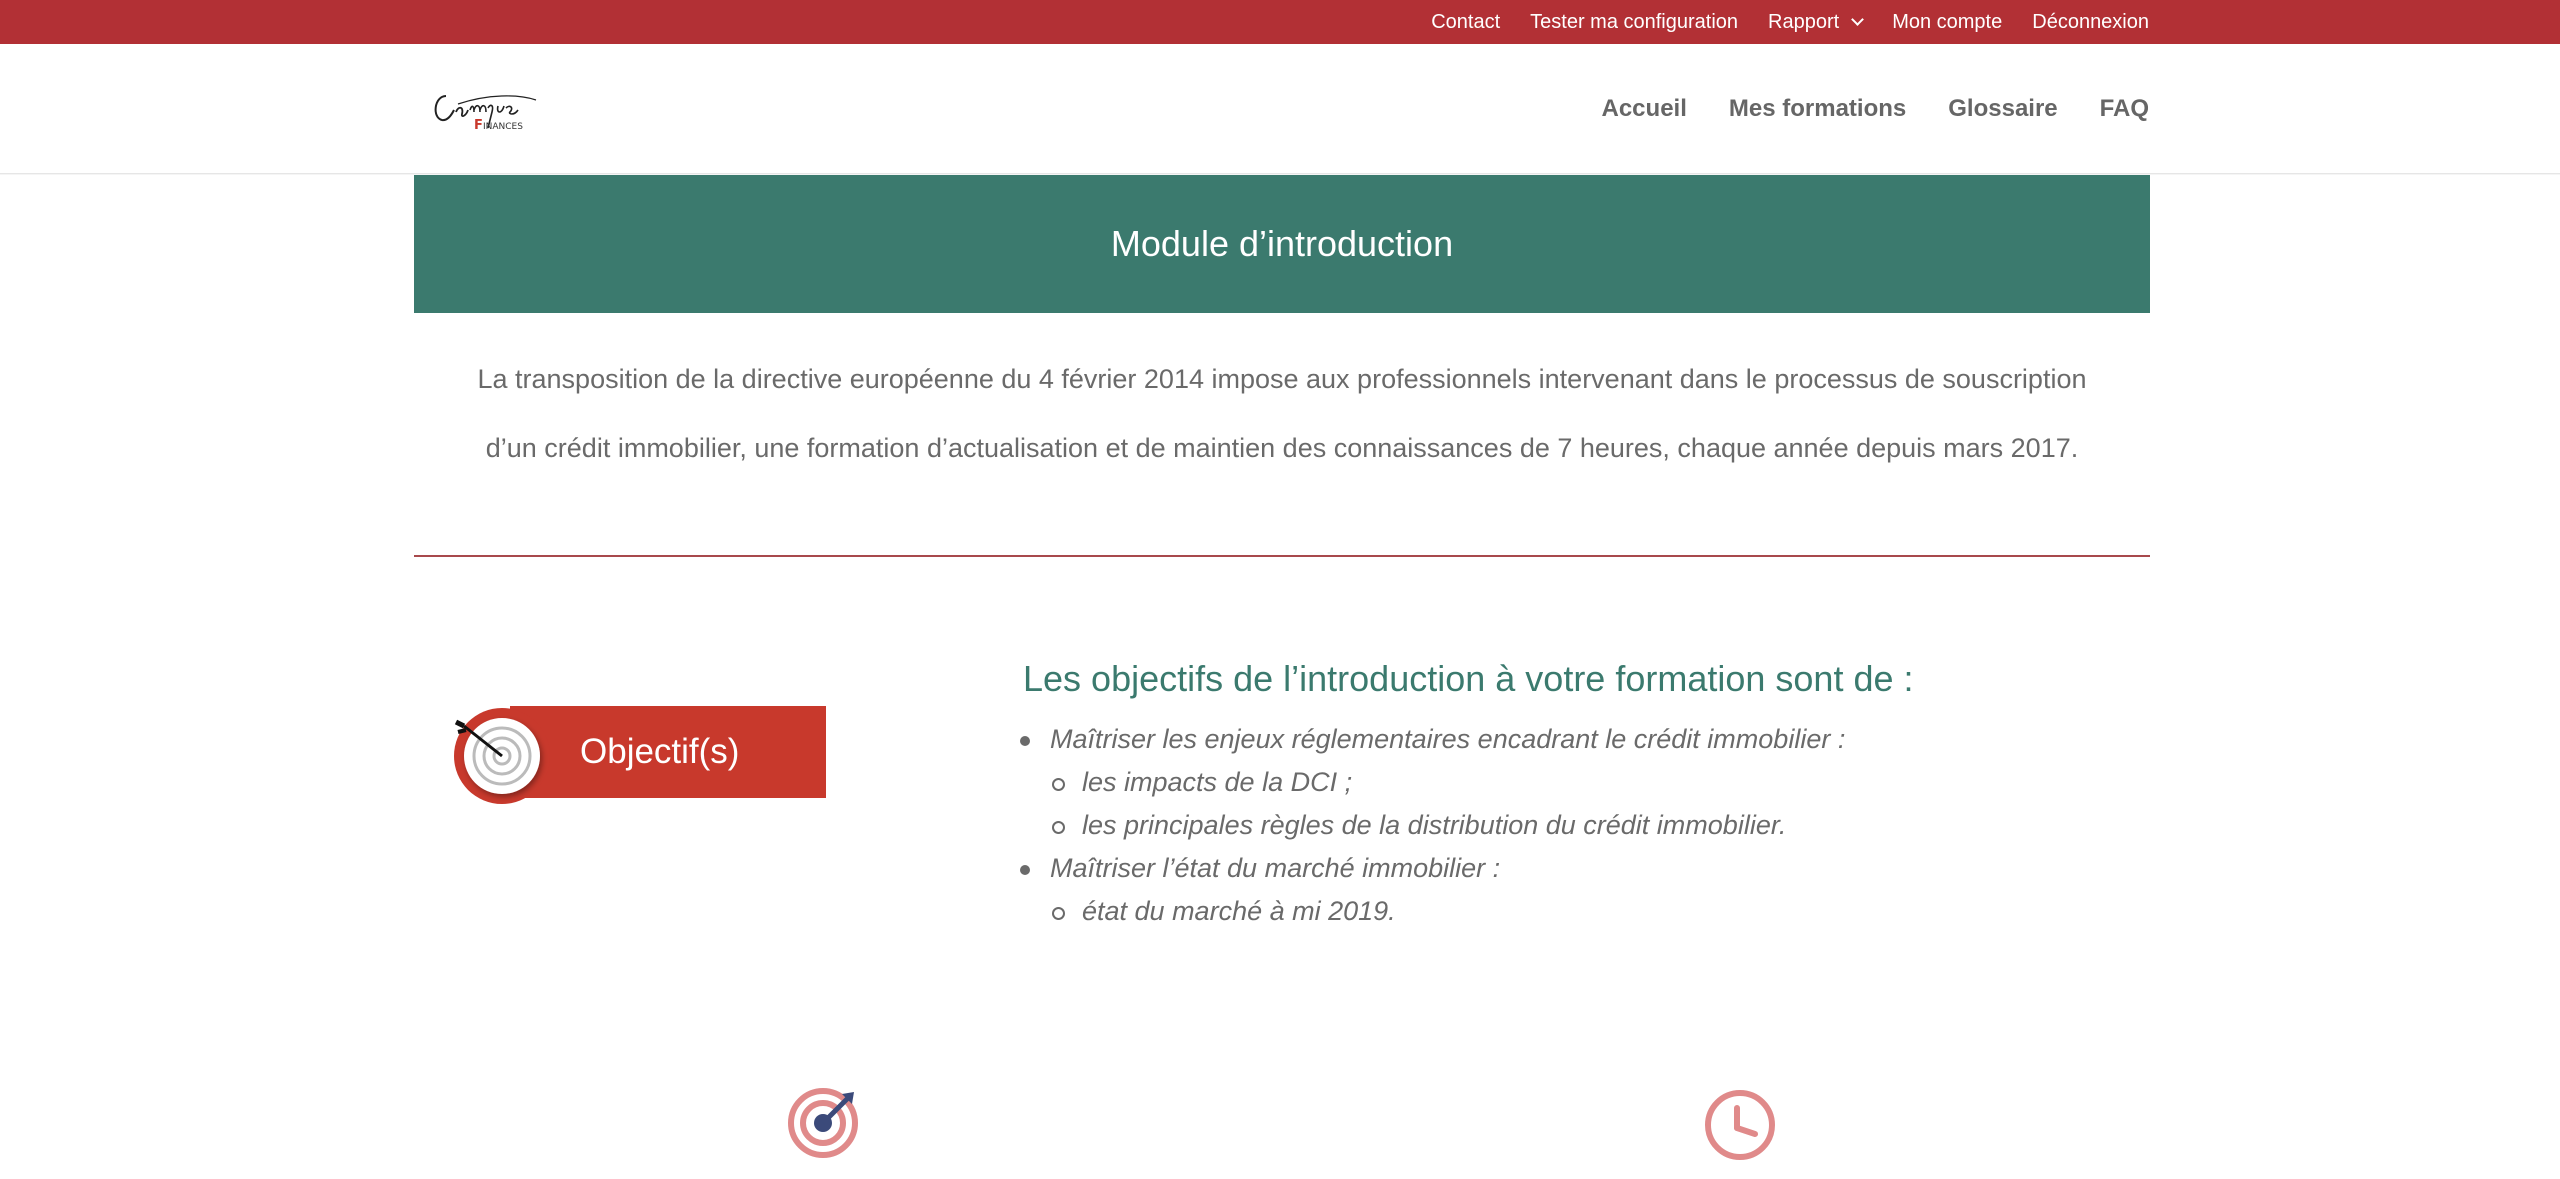 The height and width of the screenshot is (1179, 2560). I want to click on top-nav-deconnexion: Déconnexion, so click(2090, 22).